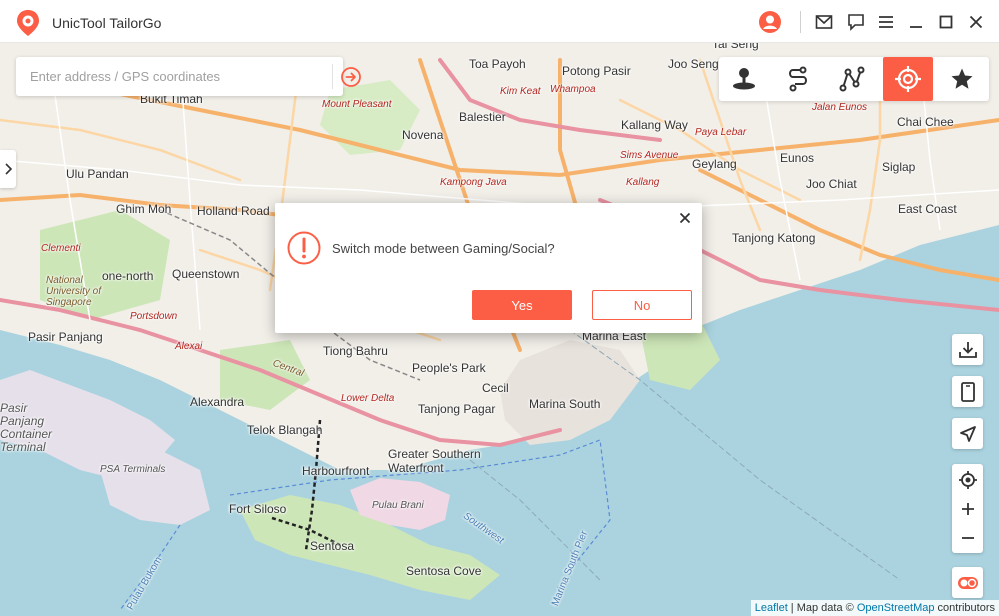  I want to click on no-button: No, so click(642, 305).